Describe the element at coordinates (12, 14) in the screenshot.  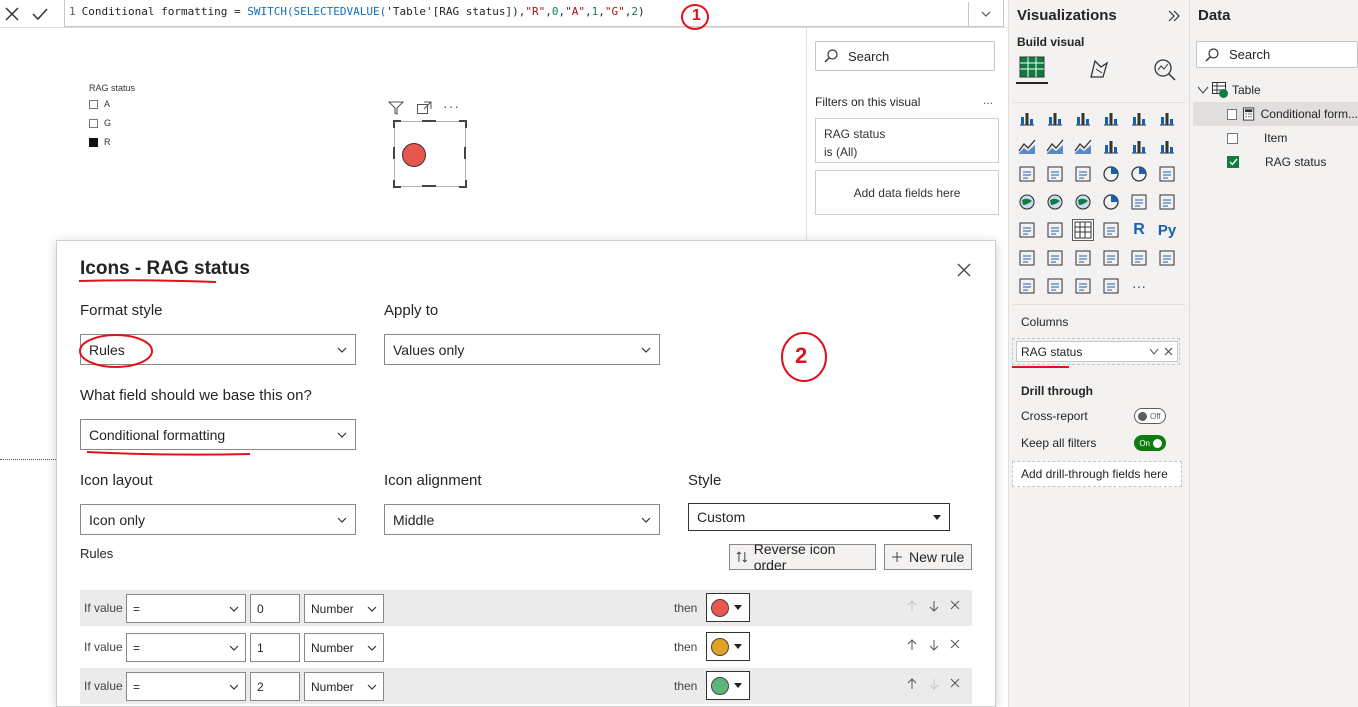
I see `cancel-icon` at that location.